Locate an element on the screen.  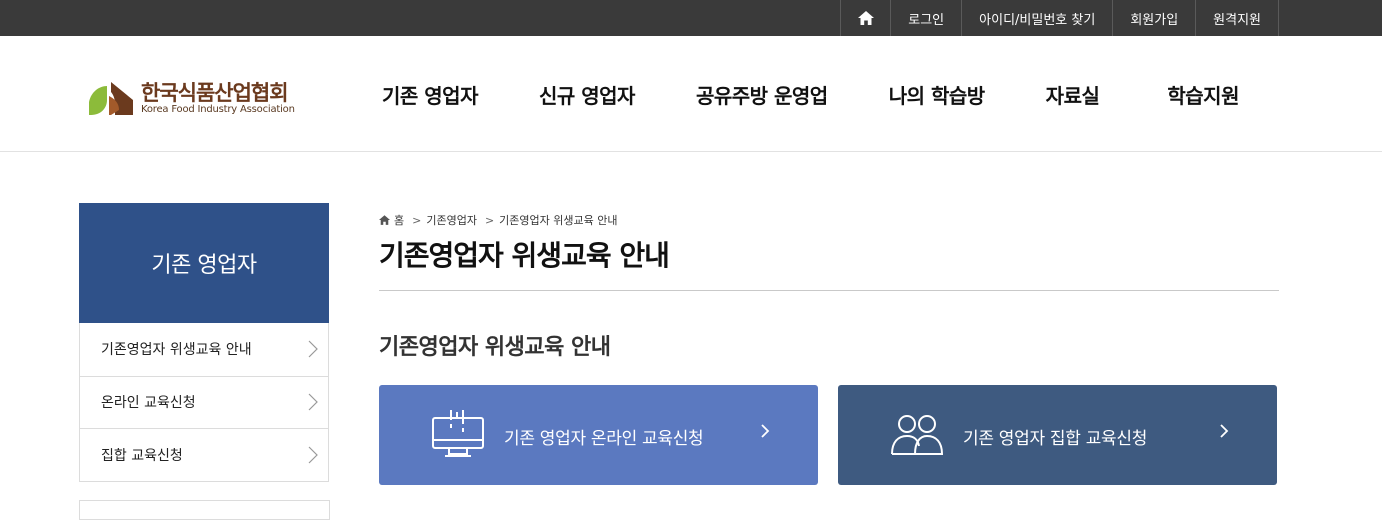
home-button is located at coordinates (866, 18).